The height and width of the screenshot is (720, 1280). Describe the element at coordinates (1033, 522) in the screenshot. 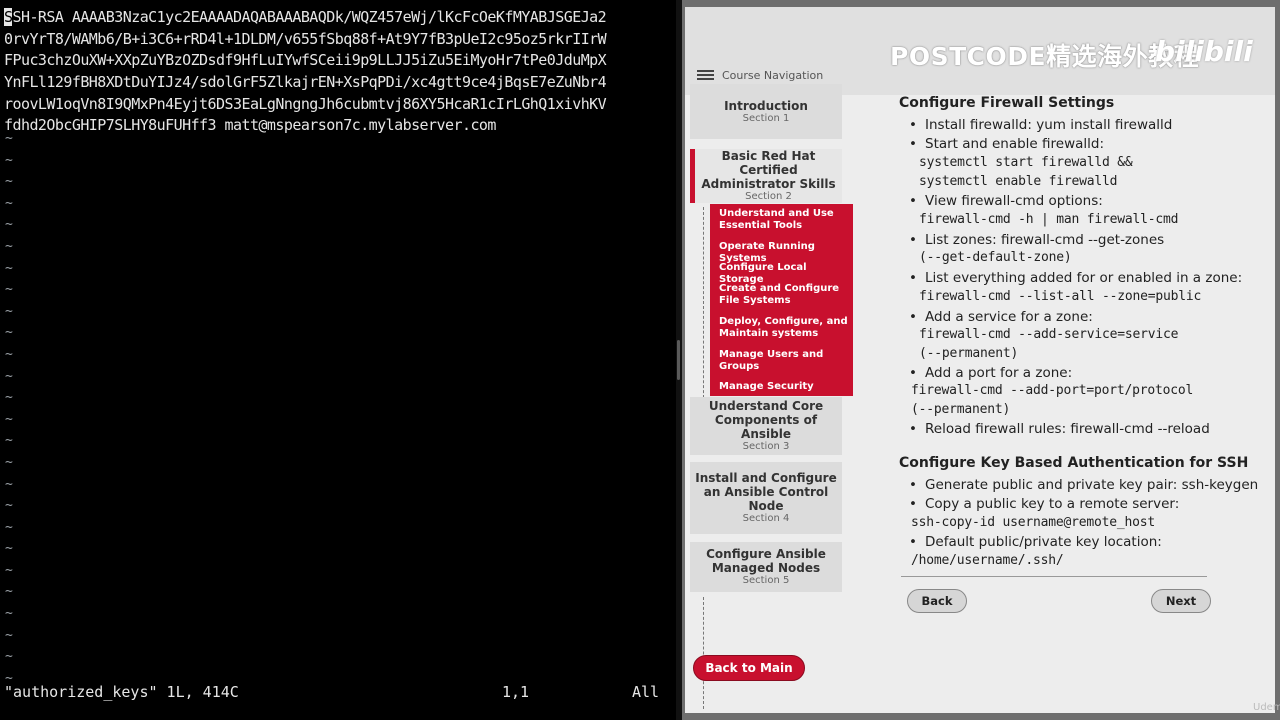

I see `code-line: ssh-copy-id username@remote_host` at that location.